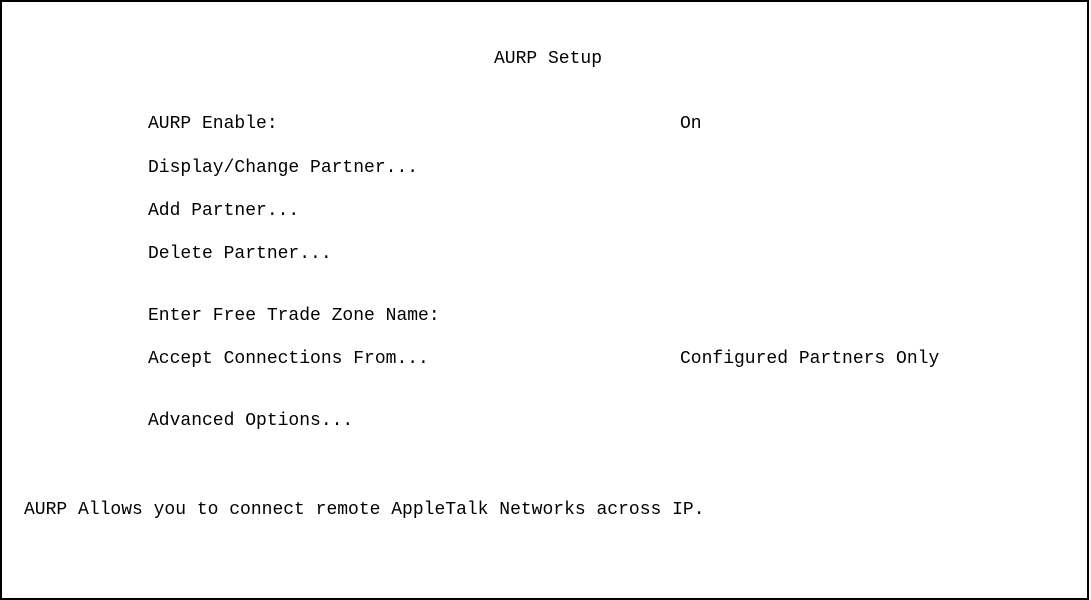 The image size is (1091, 600). What do you see at coordinates (548, 59) in the screenshot?
I see `screen-title: AURP Setup` at bounding box center [548, 59].